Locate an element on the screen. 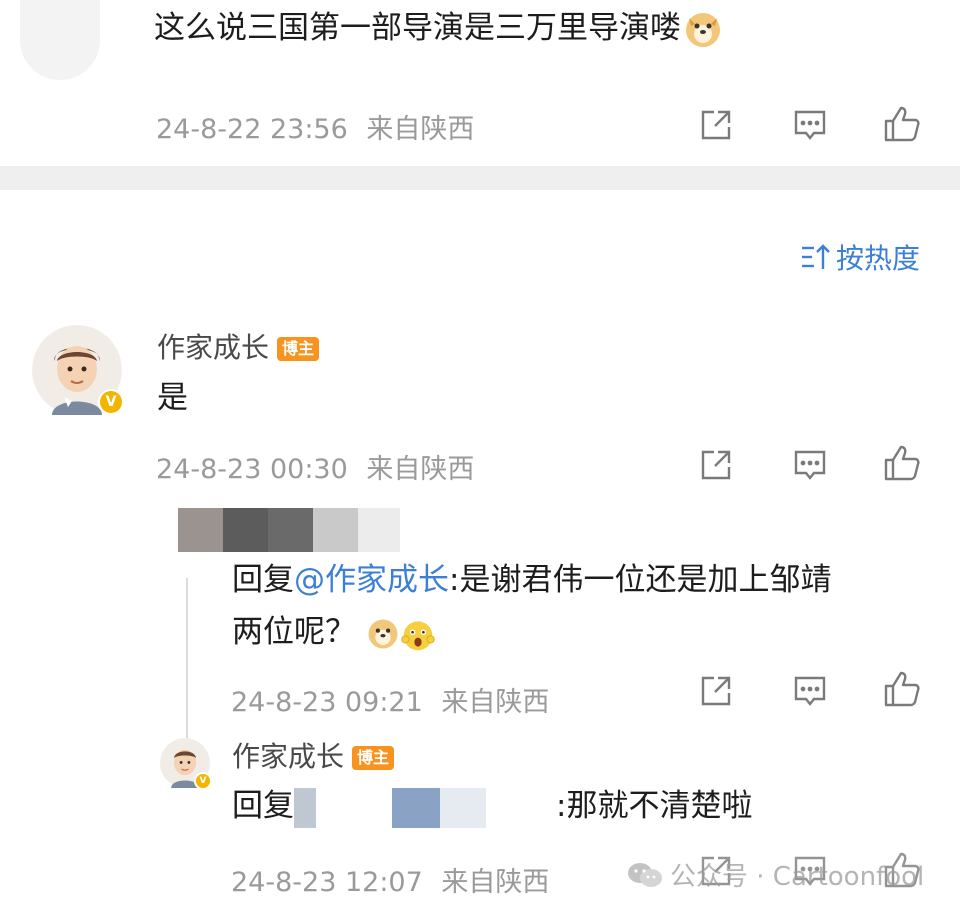 This screenshot has width=960, height=909. comment-meta: 24-8-22 23:56 来自陕西 is located at coordinates (315, 126).